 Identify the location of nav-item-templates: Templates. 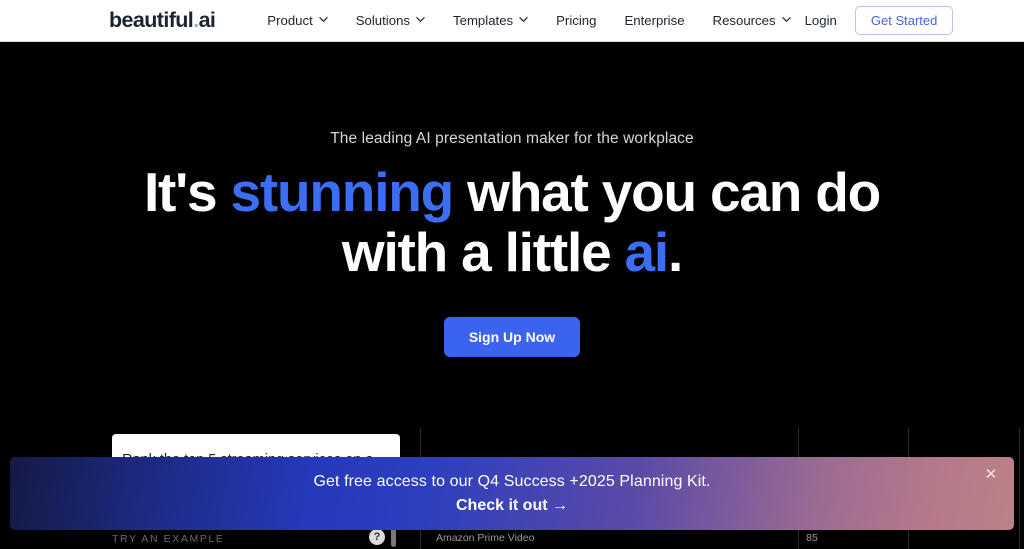
(490, 20).